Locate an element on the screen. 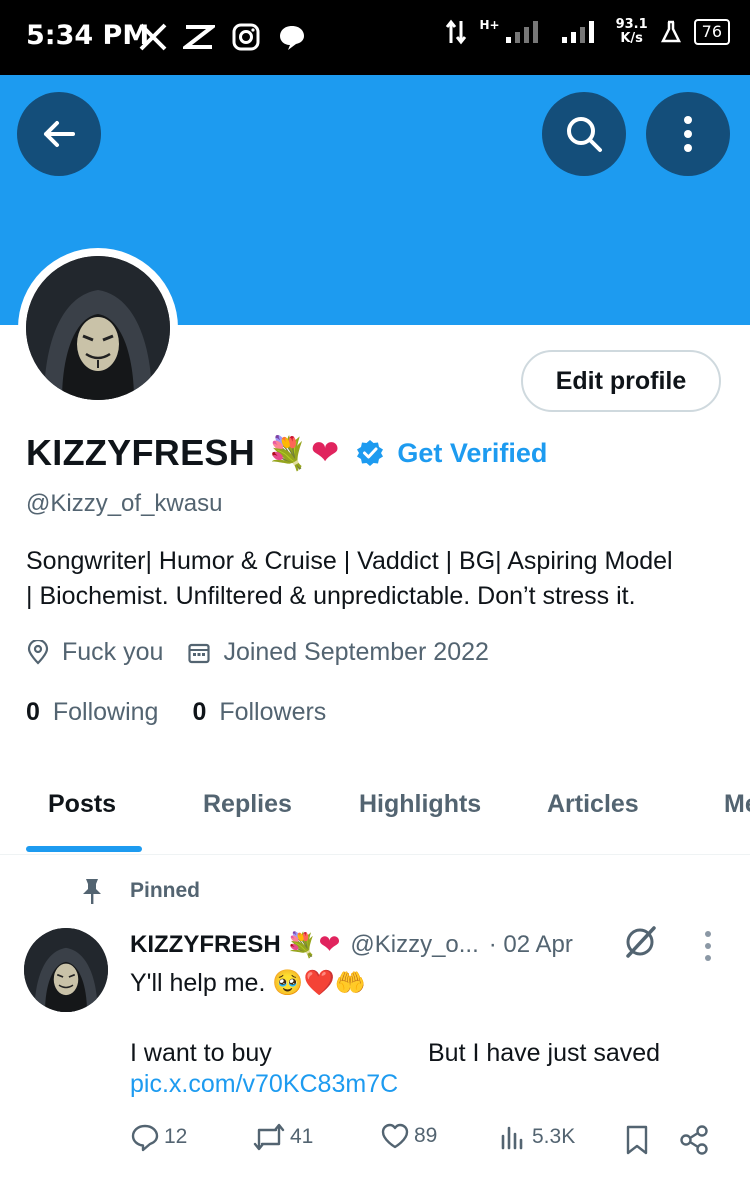 This screenshot has width=750, height=1200. reply-button: 12 is located at coordinates (158, 1137).